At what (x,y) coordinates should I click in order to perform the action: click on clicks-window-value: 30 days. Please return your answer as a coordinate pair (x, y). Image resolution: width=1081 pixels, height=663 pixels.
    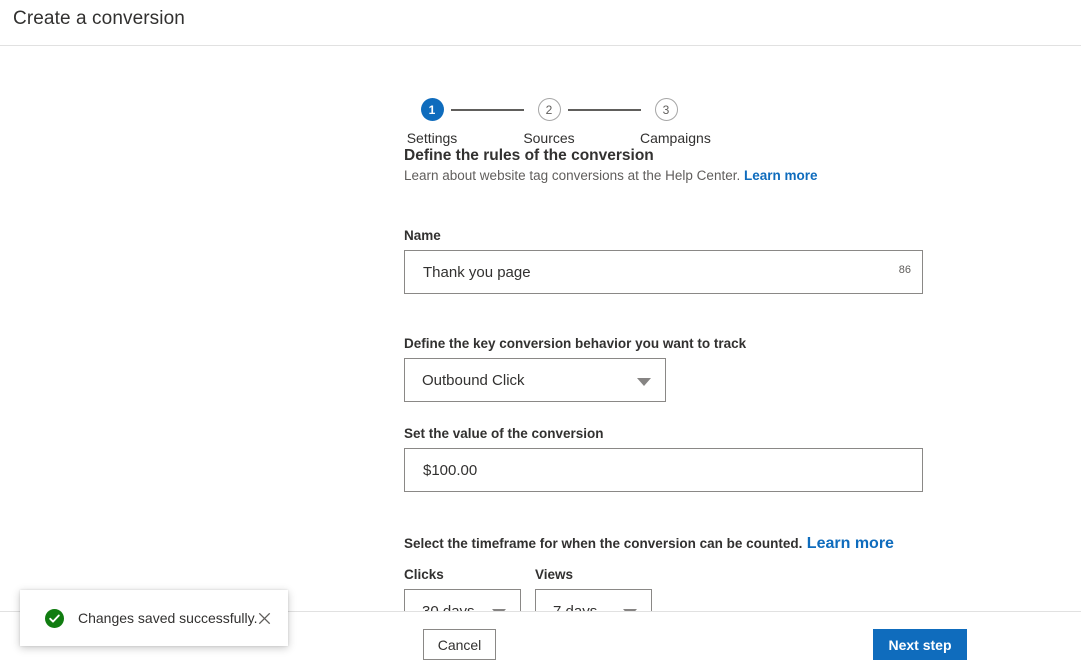
    Looking at the image, I should click on (448, 607).